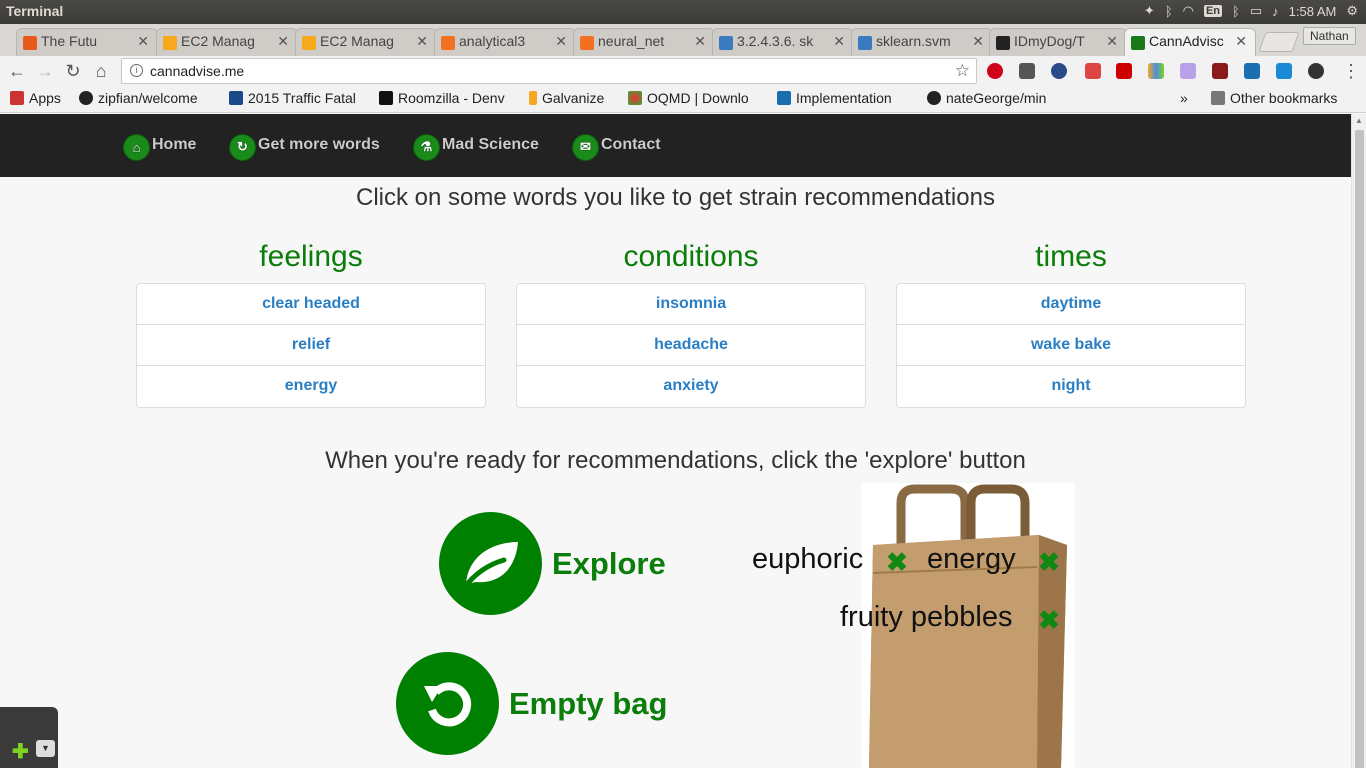 The width and height of the screenshot is (1366, 768). What do you see at coordinates (476, 146) in the screenshot?
I see `nav-mad-science: ⚗ Mad Science` at bounding box center [476, 146].